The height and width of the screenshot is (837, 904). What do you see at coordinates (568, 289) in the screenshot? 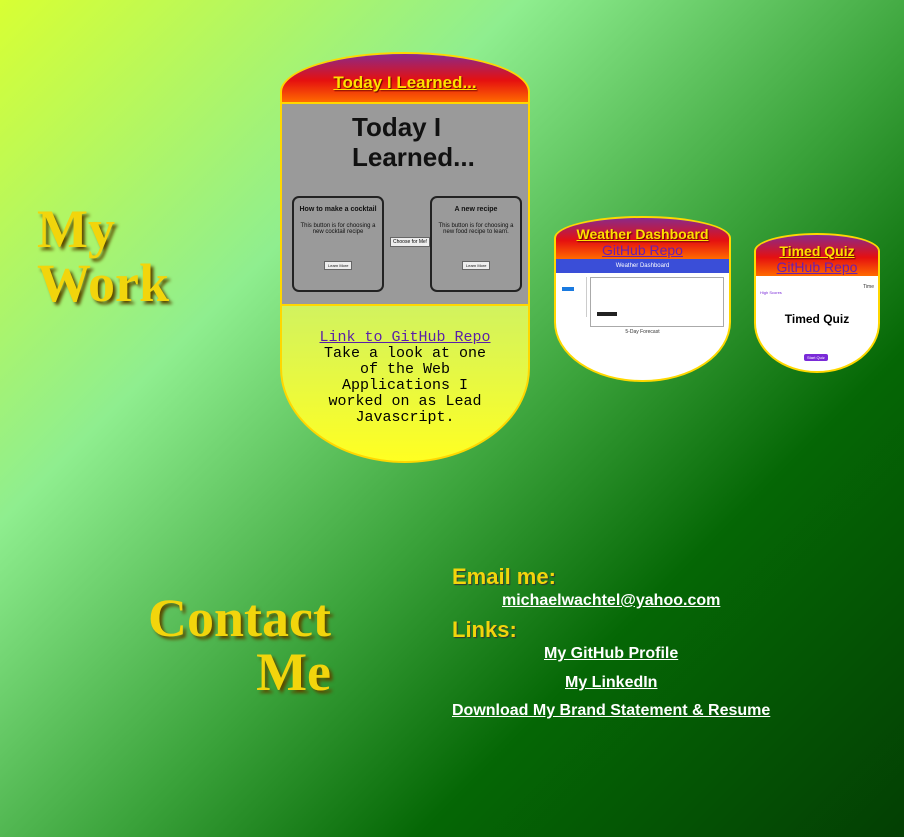
I see `screenshot-search-button` at bounding box center [568, 289].